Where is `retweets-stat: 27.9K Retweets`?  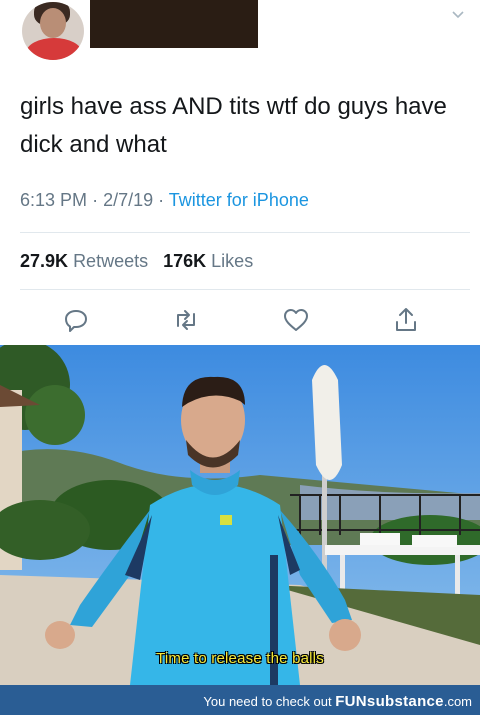
retweets-stat: 27.9K Retweets is located at coordinates (84, 261).